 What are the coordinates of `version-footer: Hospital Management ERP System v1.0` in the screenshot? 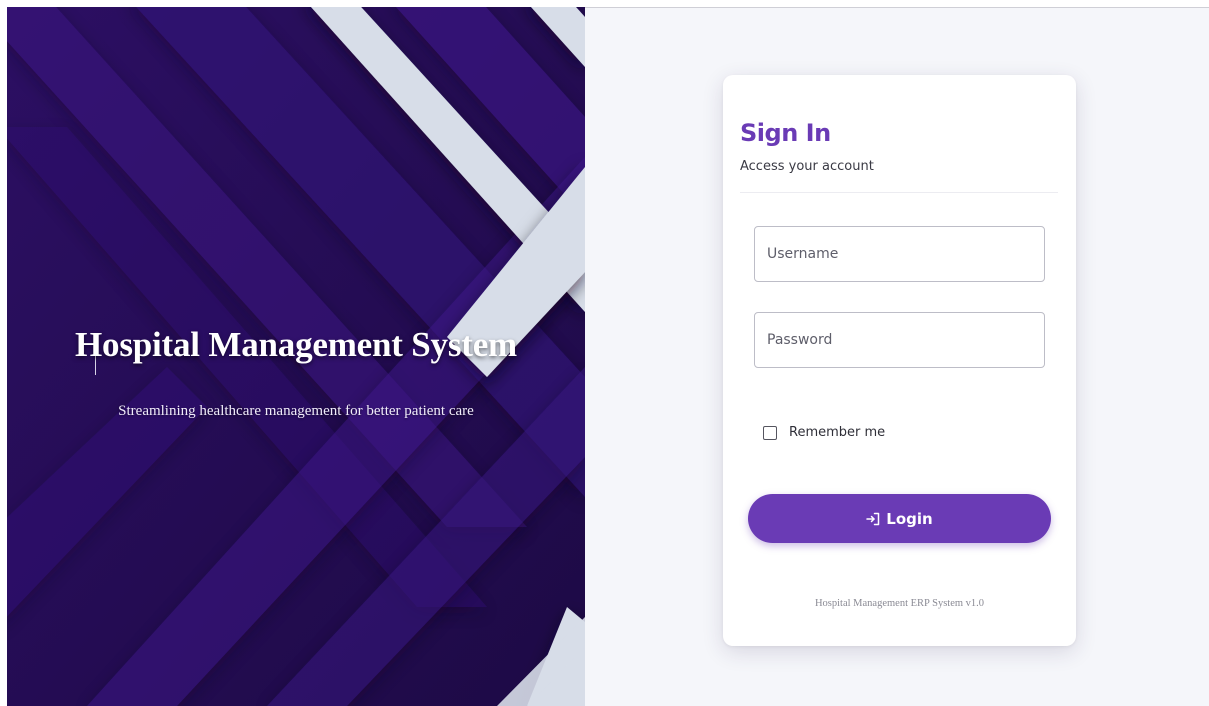 It's located at (899, 603).